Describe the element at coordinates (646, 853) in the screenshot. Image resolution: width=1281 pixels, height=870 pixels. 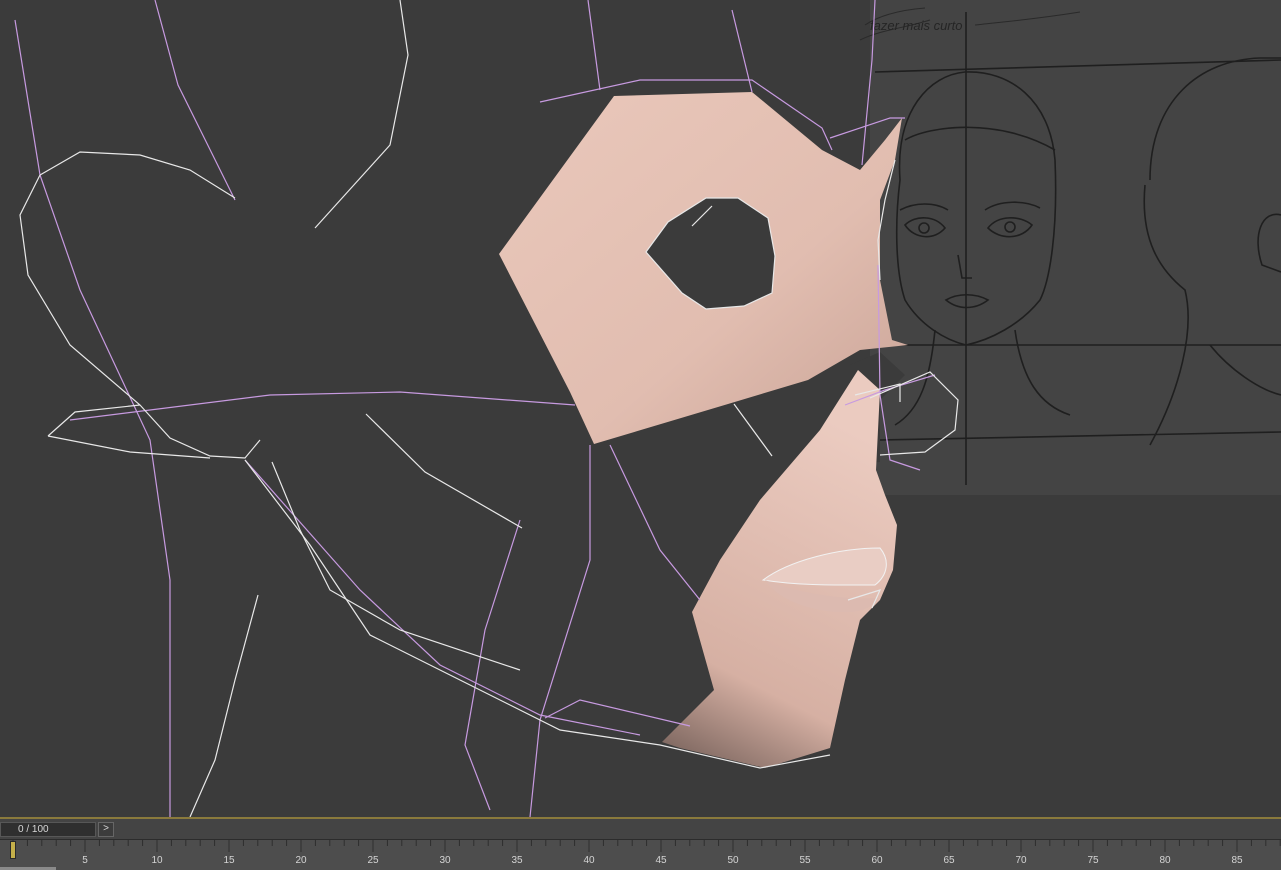
I see `ruler-ticks: 5 10 15 20 25 30 35 40 45 50 55 60 65 70 75 80 85` at that location.